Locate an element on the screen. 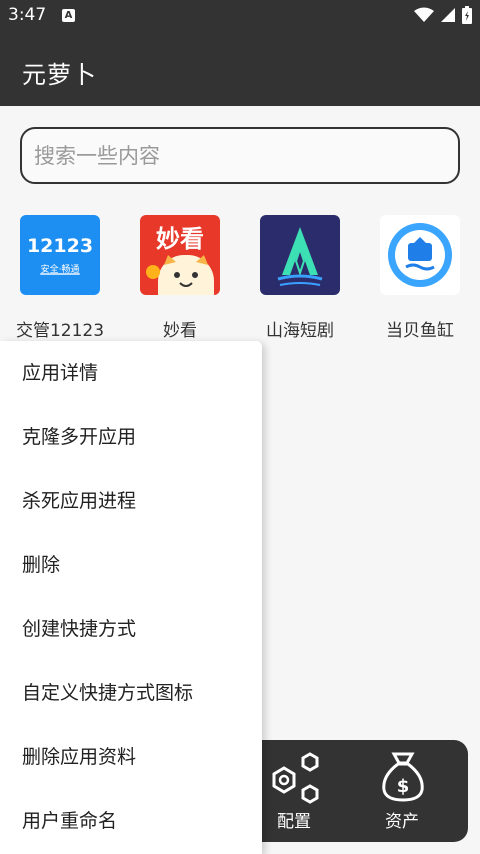 This screenshot has height=854, width=480. status-bar: 3:47 A is located at coordinates (240, 16).